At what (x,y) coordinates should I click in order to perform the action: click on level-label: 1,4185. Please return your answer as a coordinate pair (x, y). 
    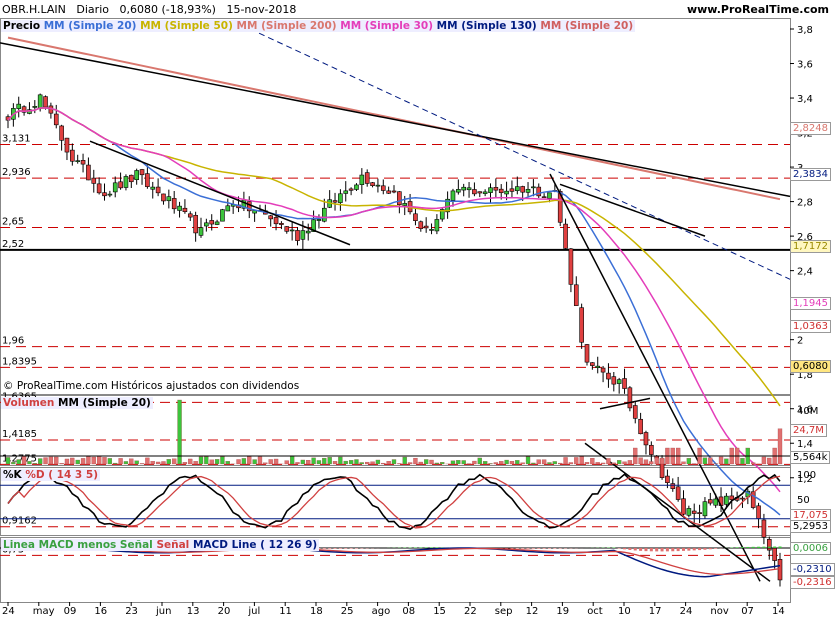
    Looking at the image, I should click on (19, 434).